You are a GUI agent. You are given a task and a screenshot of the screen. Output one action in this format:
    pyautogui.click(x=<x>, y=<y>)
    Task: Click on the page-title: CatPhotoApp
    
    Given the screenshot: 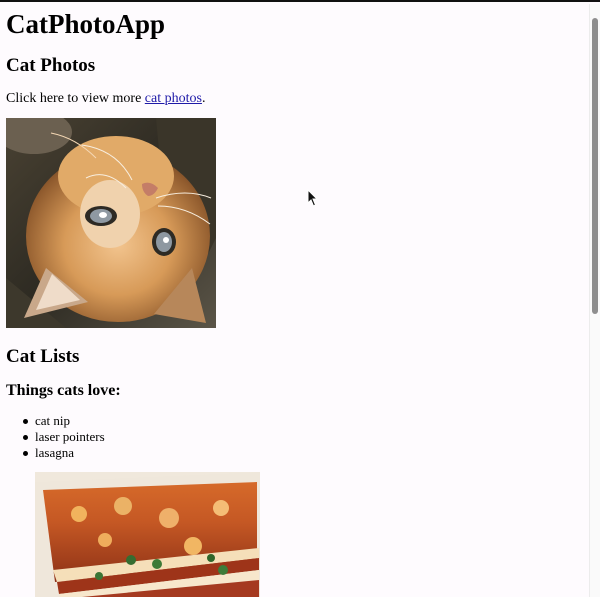 What is the action you would take?
    pyautogui.click(x=86, y=24)
    